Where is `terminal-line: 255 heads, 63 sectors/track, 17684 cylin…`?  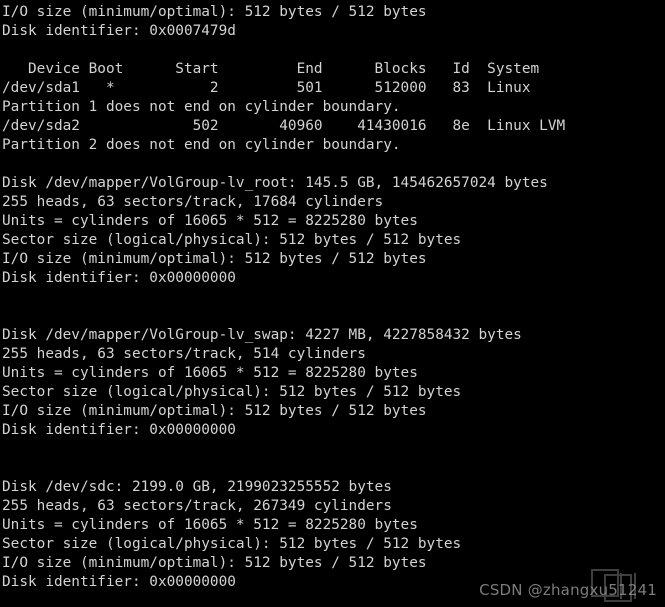 terminal-line: 255 heads, 63 sectors/track, 17684 cylin… is located at coordinates (193, 202).